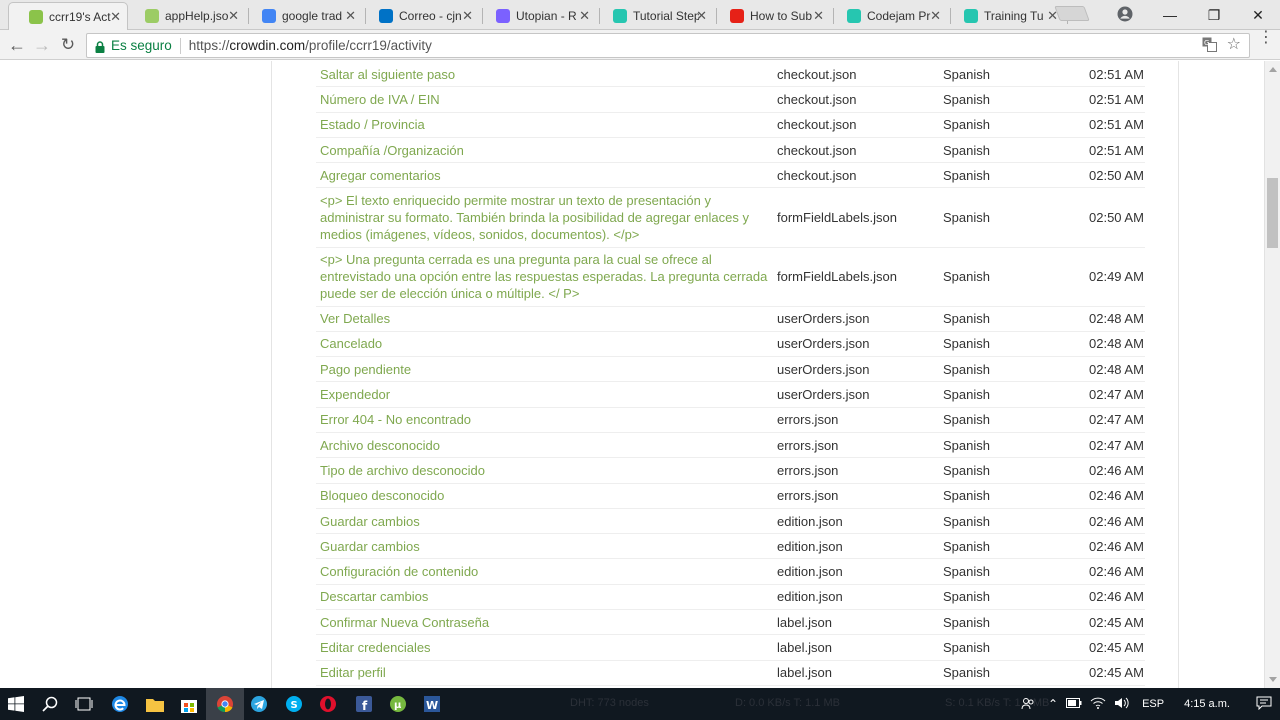 The width and height of the screenshot is (1280, 720). I want to click on browser-tab: google trad ✕, so click(304, 16).